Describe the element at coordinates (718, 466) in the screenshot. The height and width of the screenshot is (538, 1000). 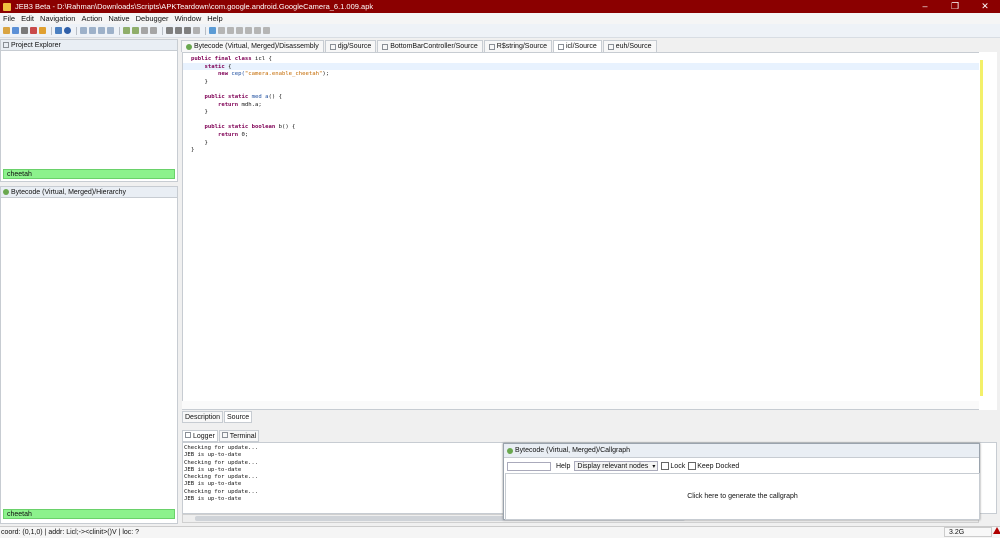
I see `keep-docked-label: Keep Docked` at that location.